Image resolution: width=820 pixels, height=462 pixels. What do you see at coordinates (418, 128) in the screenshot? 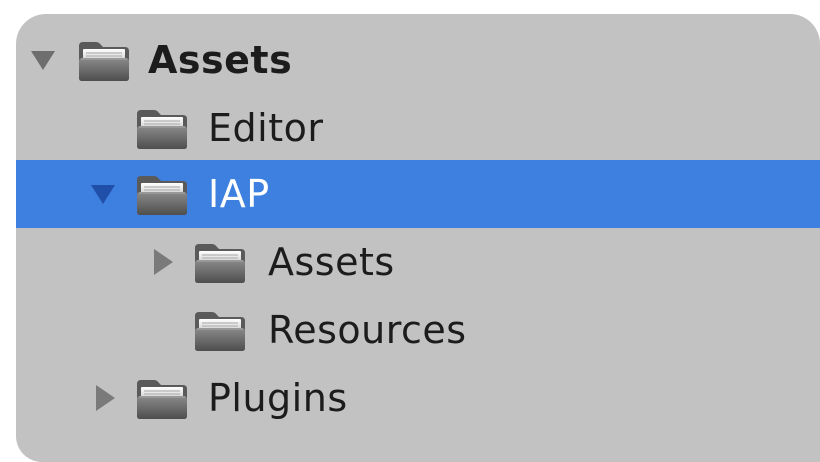
I see `tree-item-editor: Editor` at bounding box center [418, 128].